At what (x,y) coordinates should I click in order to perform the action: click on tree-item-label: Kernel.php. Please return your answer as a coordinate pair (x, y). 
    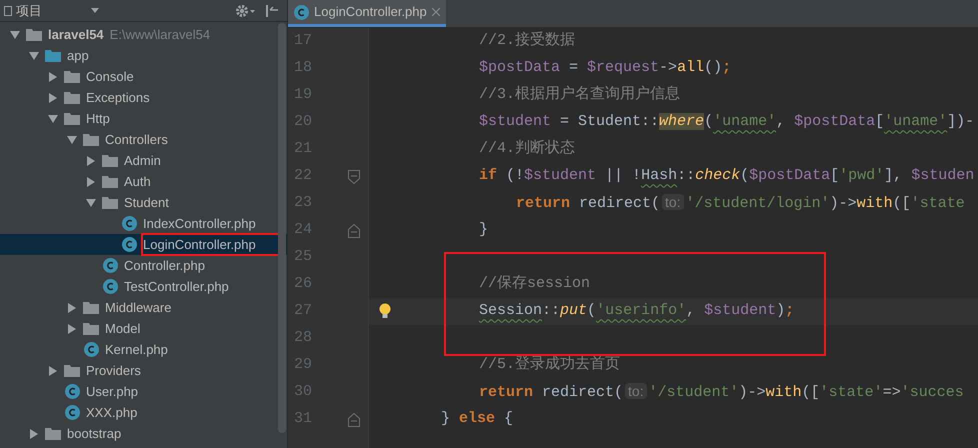
    Looking at the image, I should click on (136, 350).